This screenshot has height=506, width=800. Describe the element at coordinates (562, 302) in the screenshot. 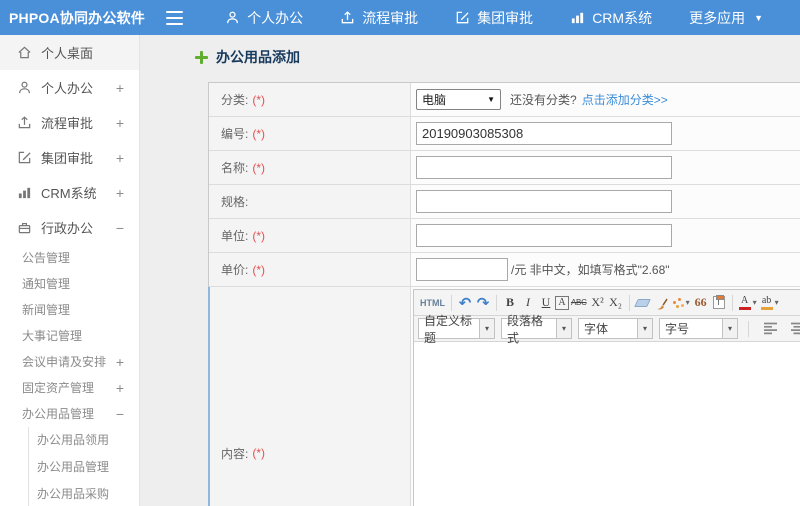

I see `char-border-button: A` at that location.